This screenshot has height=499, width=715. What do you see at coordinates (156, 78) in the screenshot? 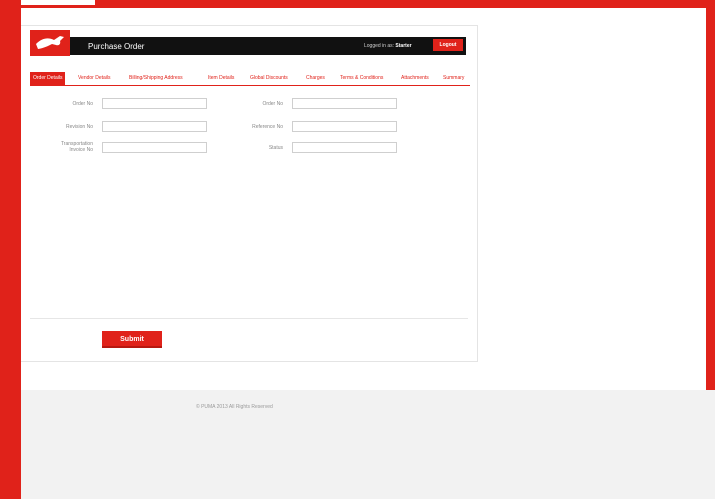
I see `tab-billing-shipping-address: Billing/Shipping Address` at bounding box center [156, 78].